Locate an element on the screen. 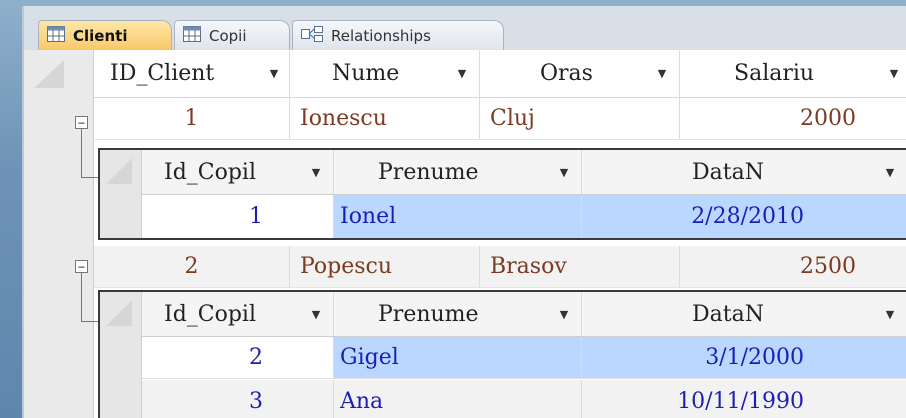 This screenshot has height=418, width=906. object-tab-bar: Clienti Copii Relationships is located at coordinates (465, 28).